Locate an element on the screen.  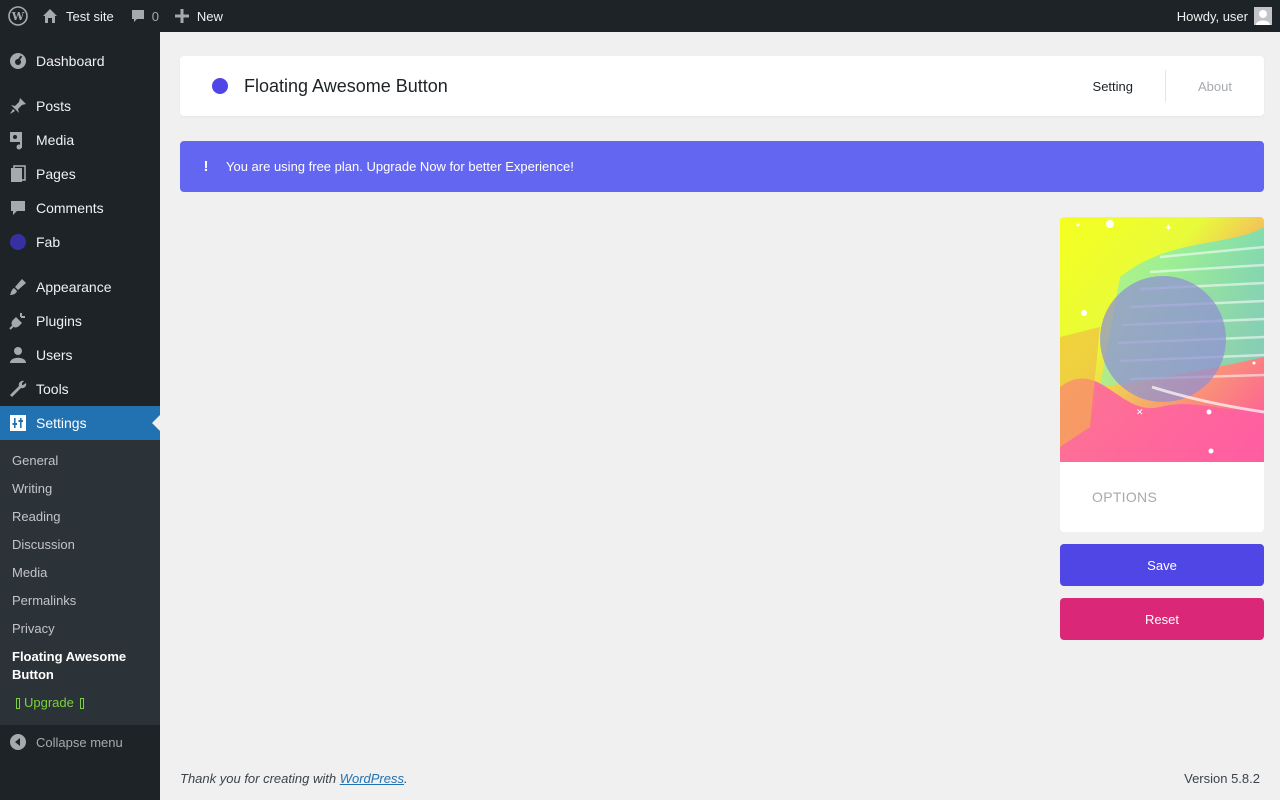
options-panel: ✦ ✕ OPTIONS Save Reset is located at coordinates (1162, 428).